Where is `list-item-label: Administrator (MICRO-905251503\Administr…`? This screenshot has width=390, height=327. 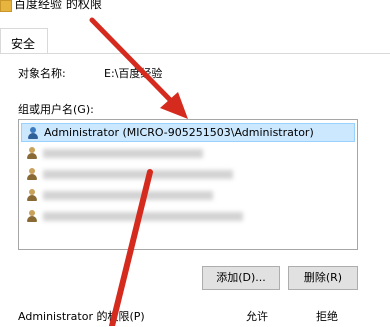
list-item-label: Administrator (MICRO-905251503\Administr… is located at coordinates (179, 132).